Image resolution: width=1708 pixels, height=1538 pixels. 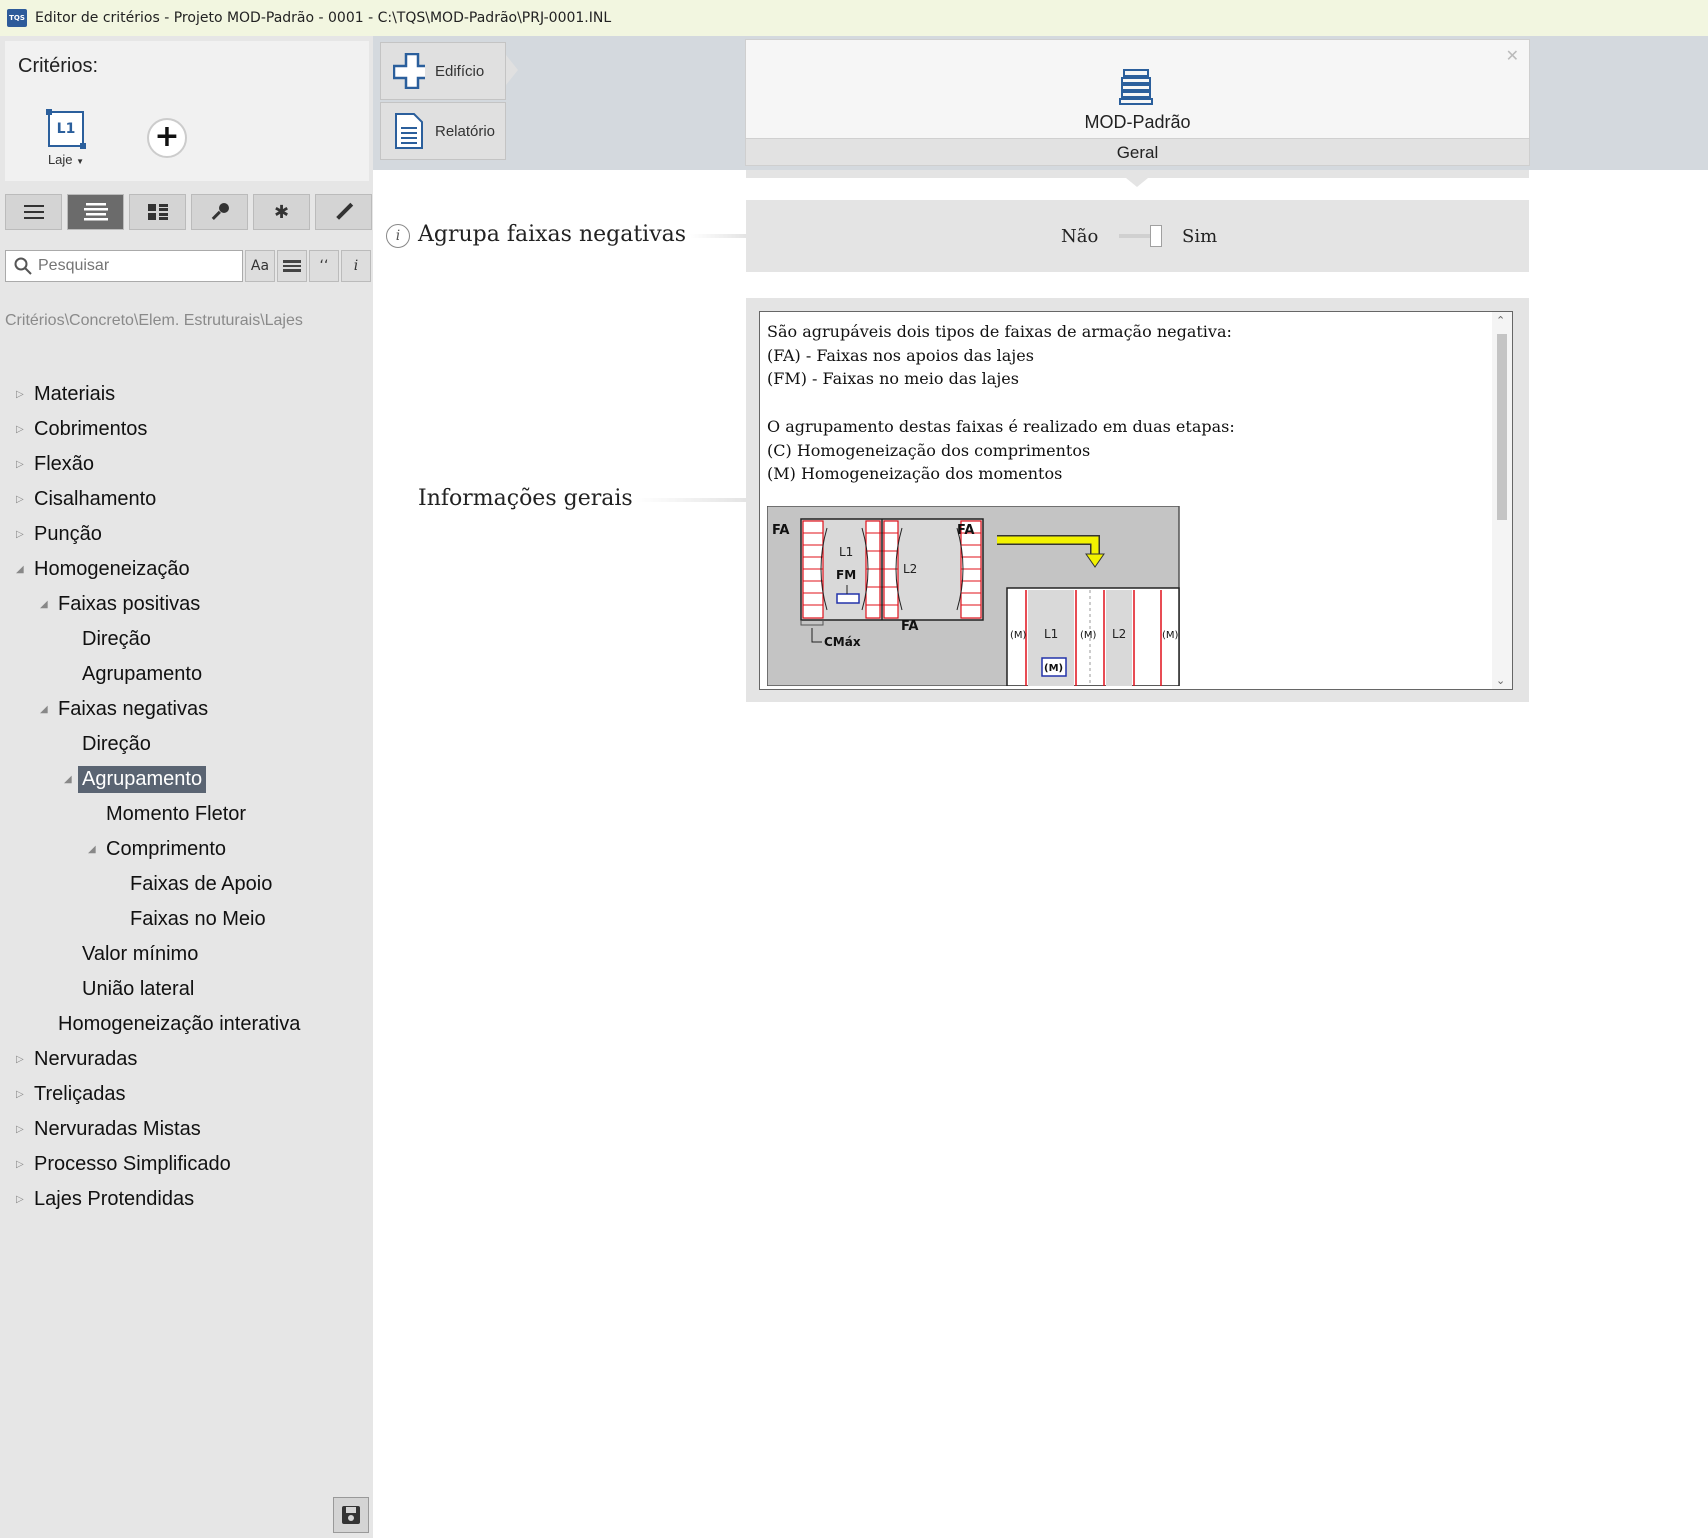 I want to click on info-scrollbar: ⌃ ⌄, so click(x=1502, y=500).